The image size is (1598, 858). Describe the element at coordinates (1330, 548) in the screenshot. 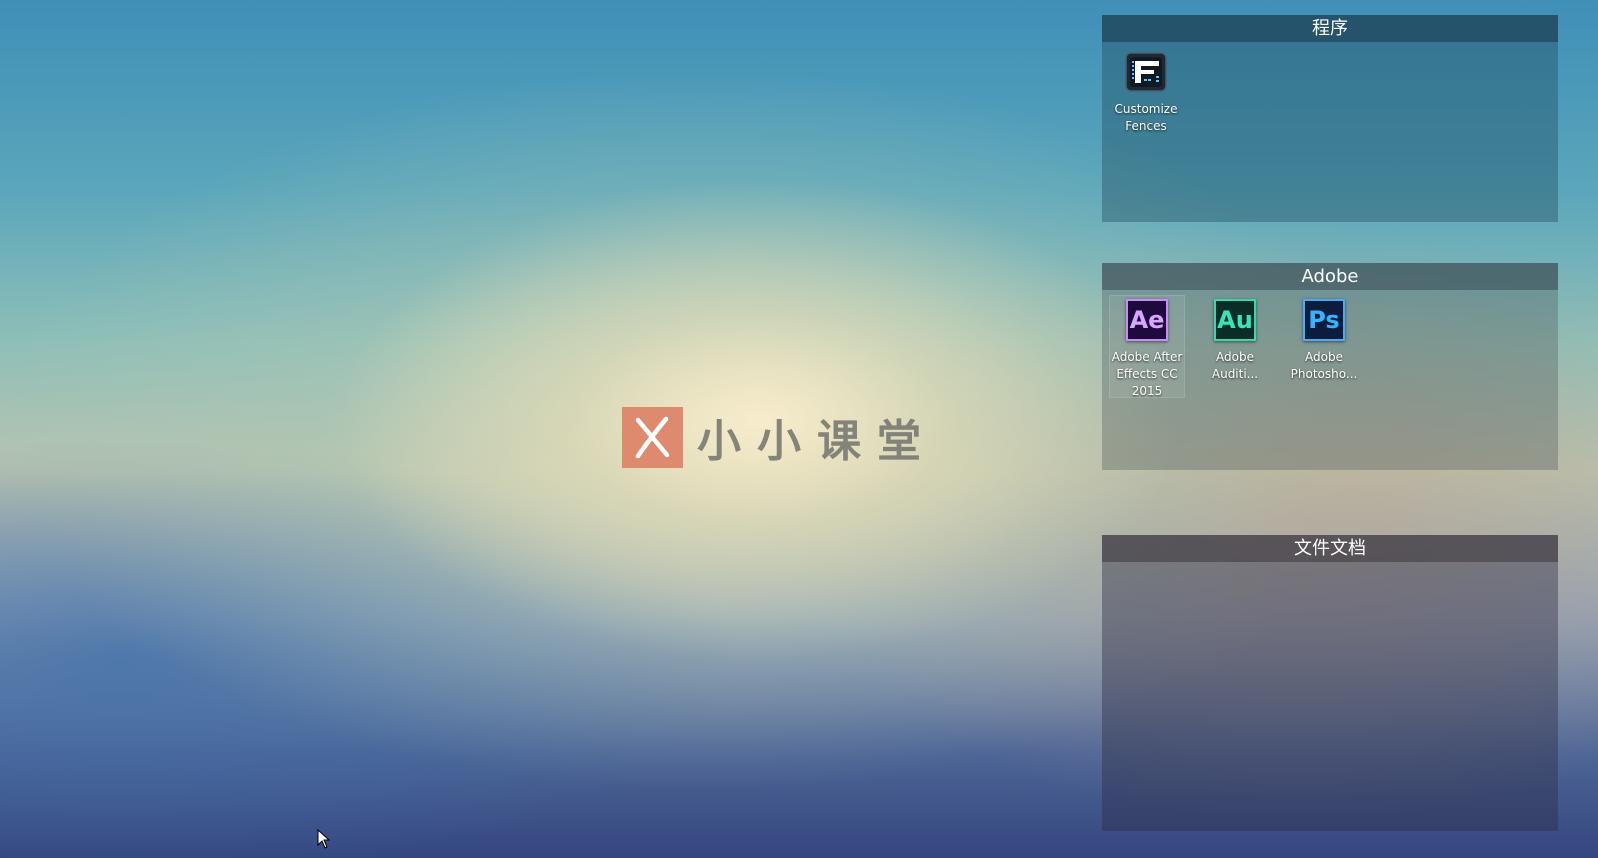

I see `fence-title: 文件文档` at that location.